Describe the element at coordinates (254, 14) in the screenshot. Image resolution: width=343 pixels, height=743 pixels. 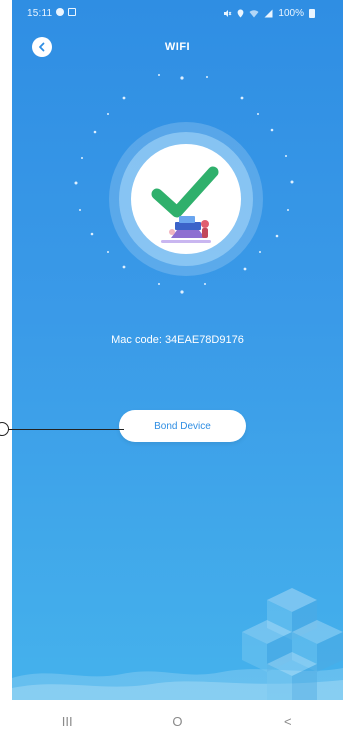
I see `wifi-icon` at that location.